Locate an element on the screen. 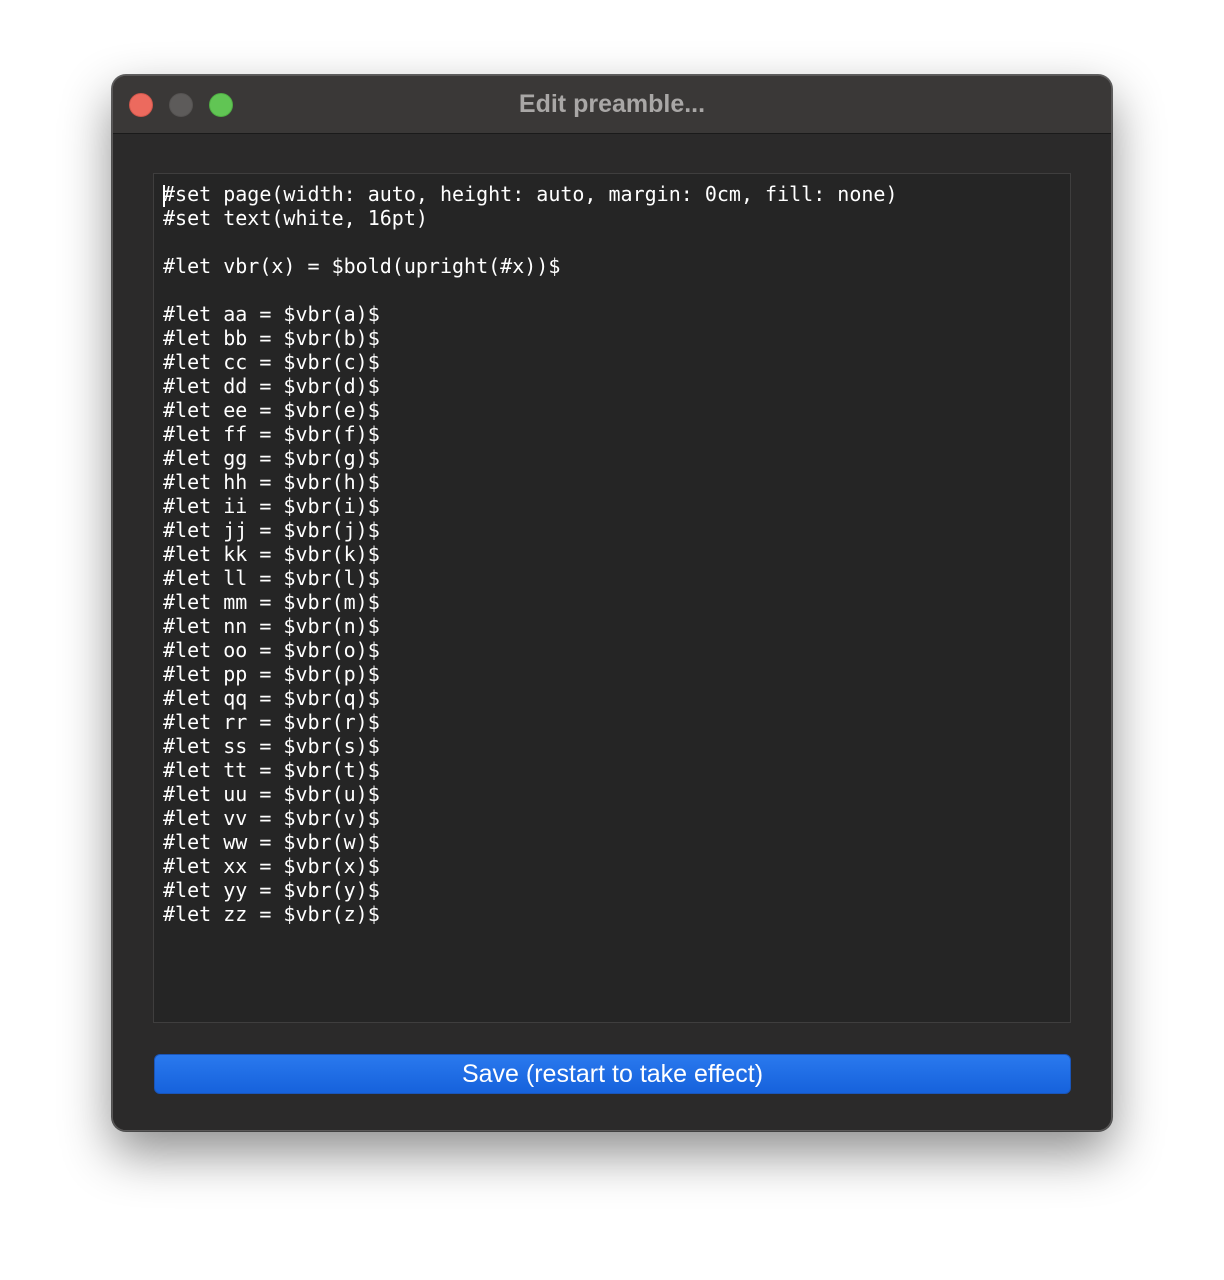 This screenshot has height=1280, width=1224. text-caret is located at coordinates (164, 196).